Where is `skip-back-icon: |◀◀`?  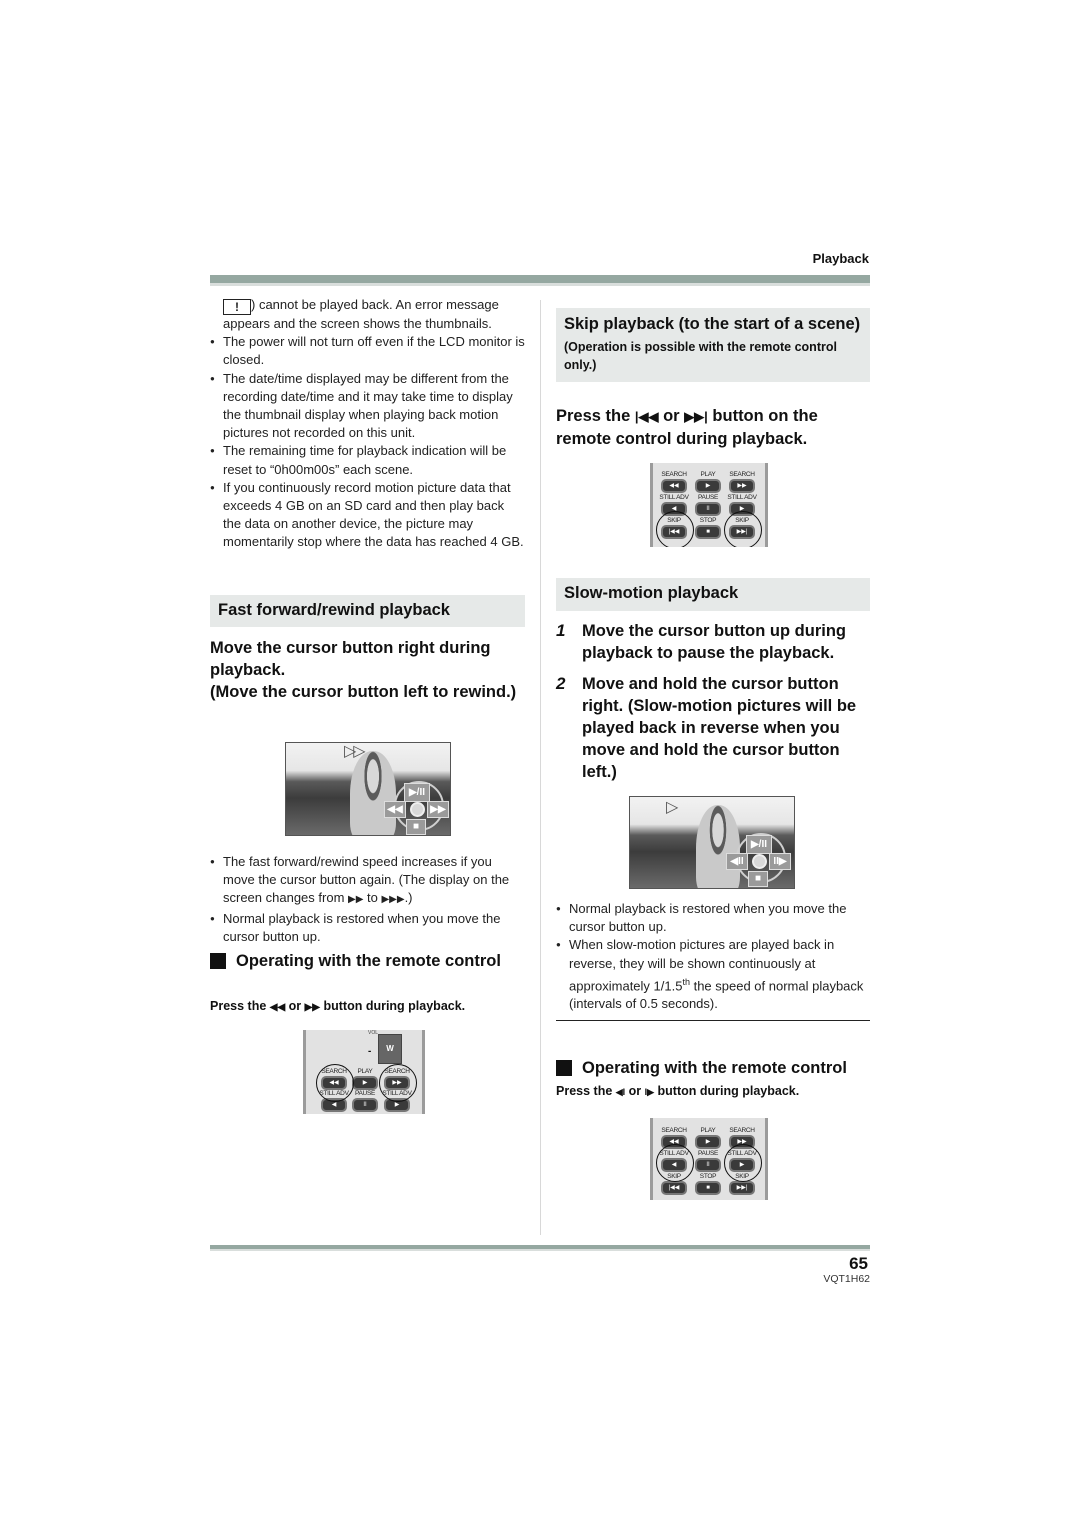
skip-back-icon: |◀◀ is located at coordinates (646, 416).